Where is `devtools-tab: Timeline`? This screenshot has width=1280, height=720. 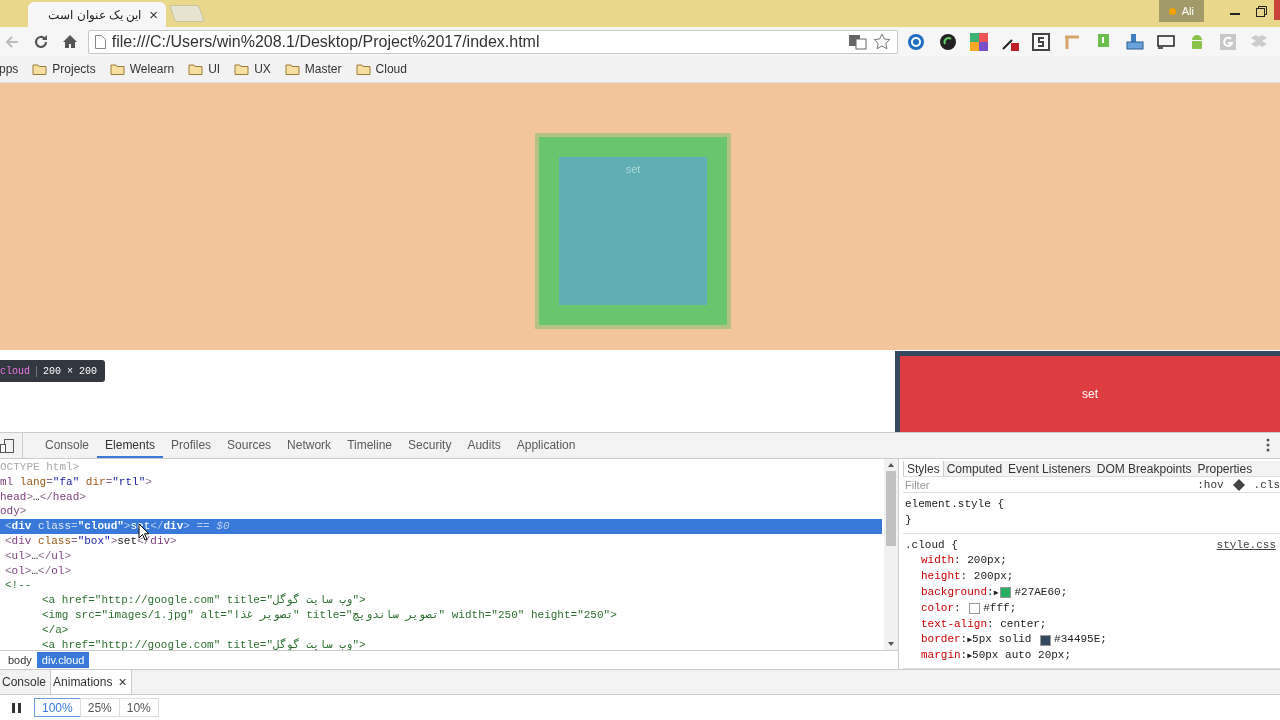 devtools-tab: Timeline is located at coordinates (370, 445).